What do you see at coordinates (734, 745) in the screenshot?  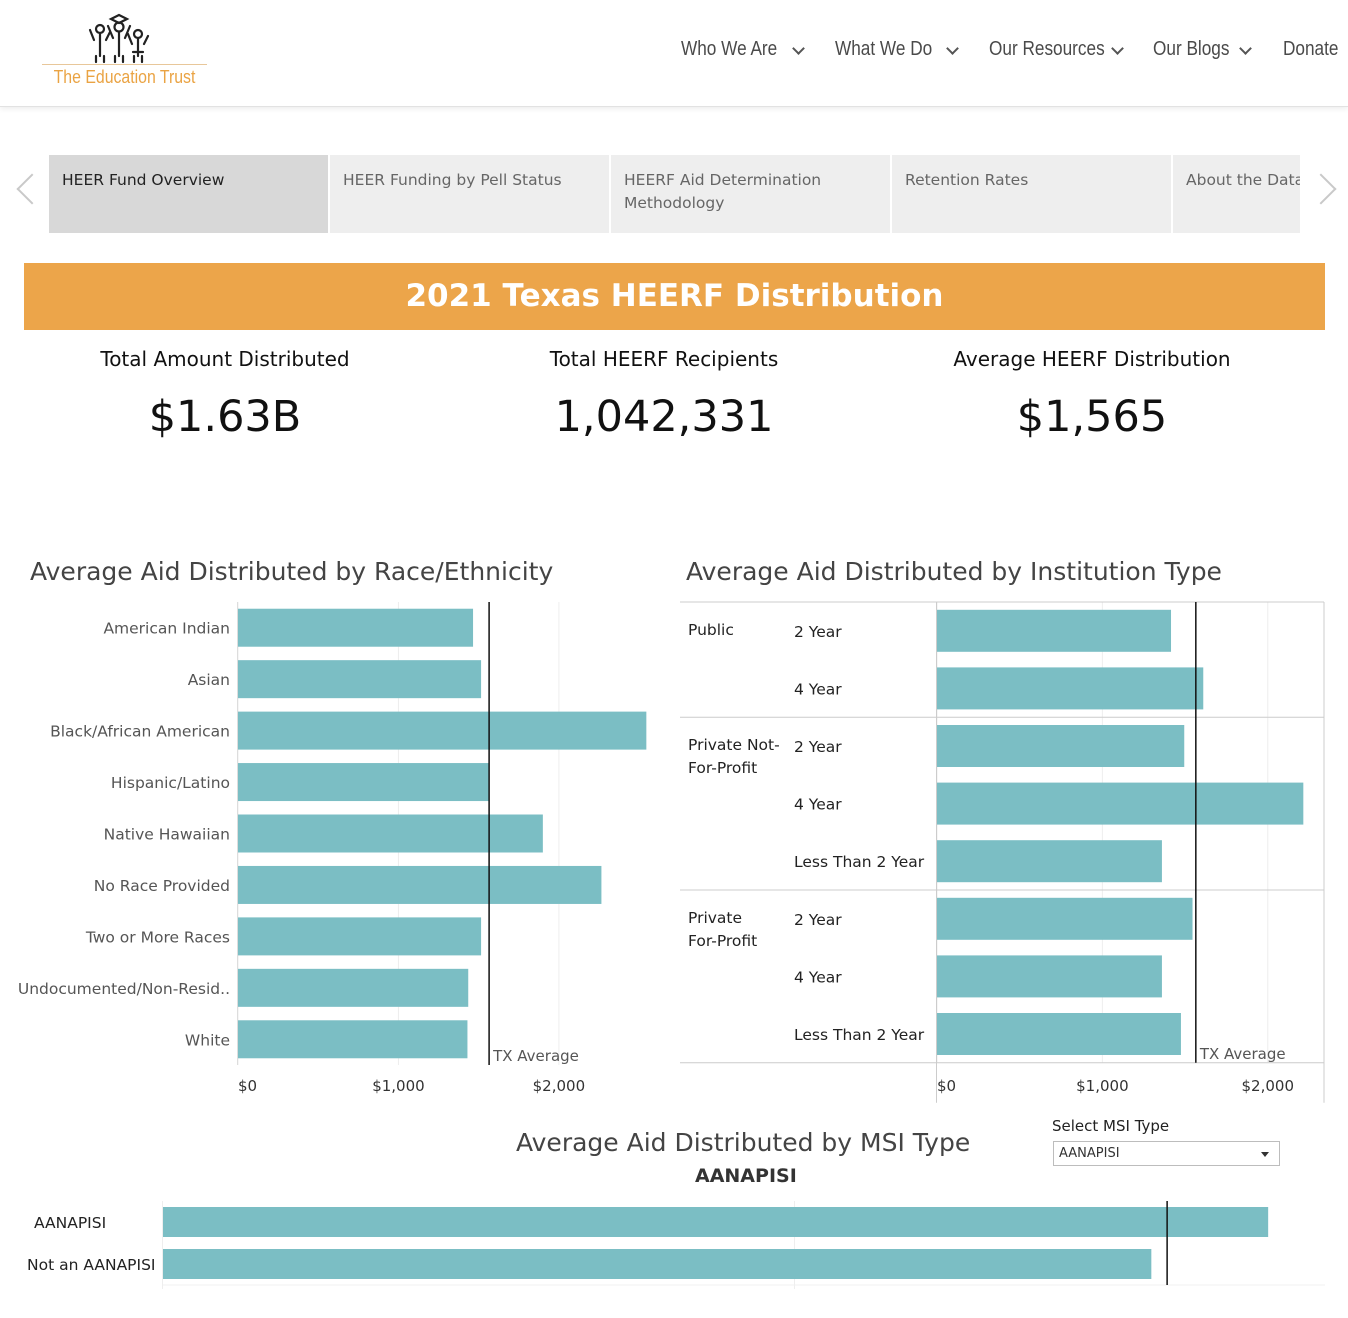 I see `group-label: Private Not-` at bounding box center [734, 745].